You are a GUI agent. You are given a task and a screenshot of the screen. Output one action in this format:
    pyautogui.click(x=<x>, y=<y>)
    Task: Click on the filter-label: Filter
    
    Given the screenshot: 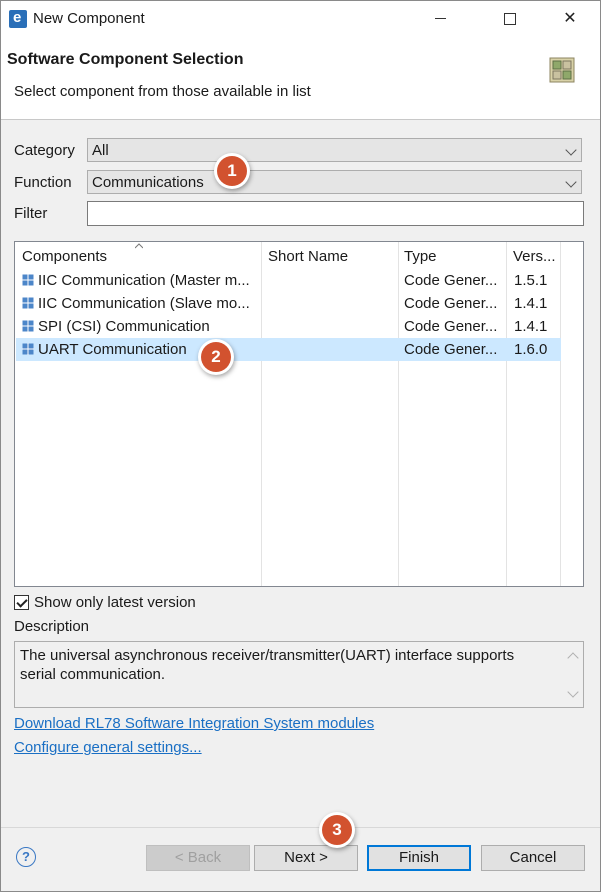 What is the action you would take?
    pyautogui.click(x=31, y=213)
    